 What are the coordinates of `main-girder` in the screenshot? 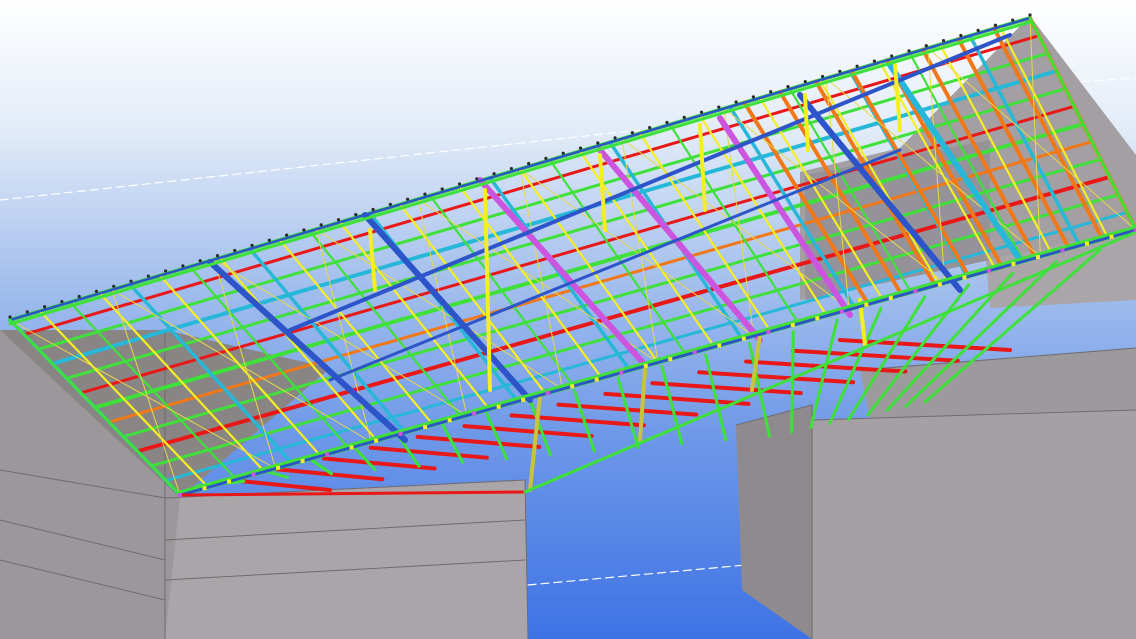 It's located at (680, 245).